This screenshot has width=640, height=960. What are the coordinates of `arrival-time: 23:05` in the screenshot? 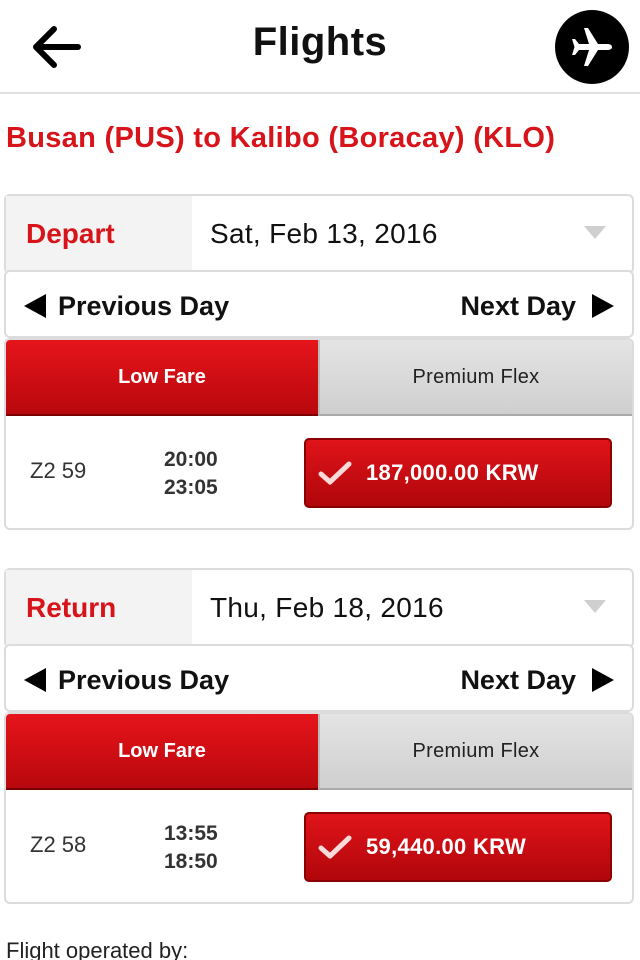 It's located at (191, 487).